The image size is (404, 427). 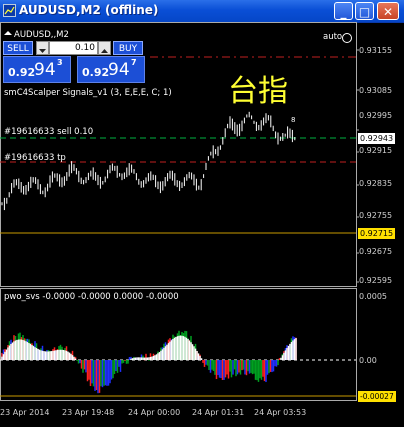 I want to click on sub-scale-label: 0.0005, so click(x=373, y=296).